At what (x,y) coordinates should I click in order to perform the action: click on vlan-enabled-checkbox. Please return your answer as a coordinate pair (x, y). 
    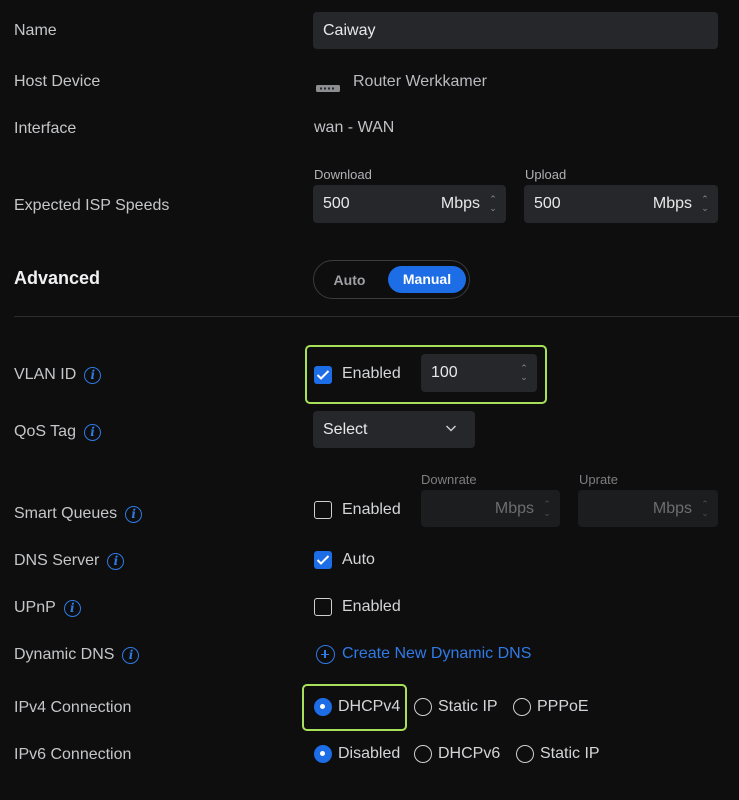
    Looking at the image, I should click on (323, 375).